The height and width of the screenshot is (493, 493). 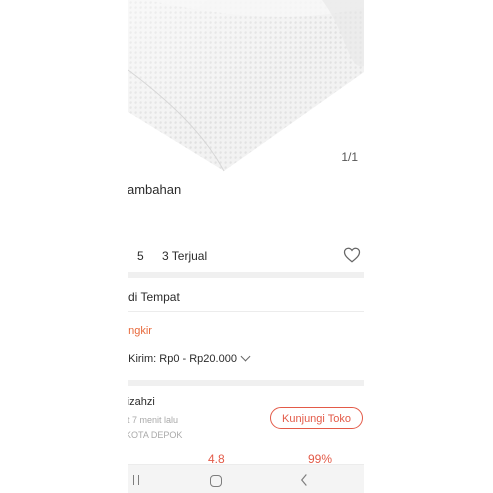 I want to click on home-icon, so click(x=216, y=481).